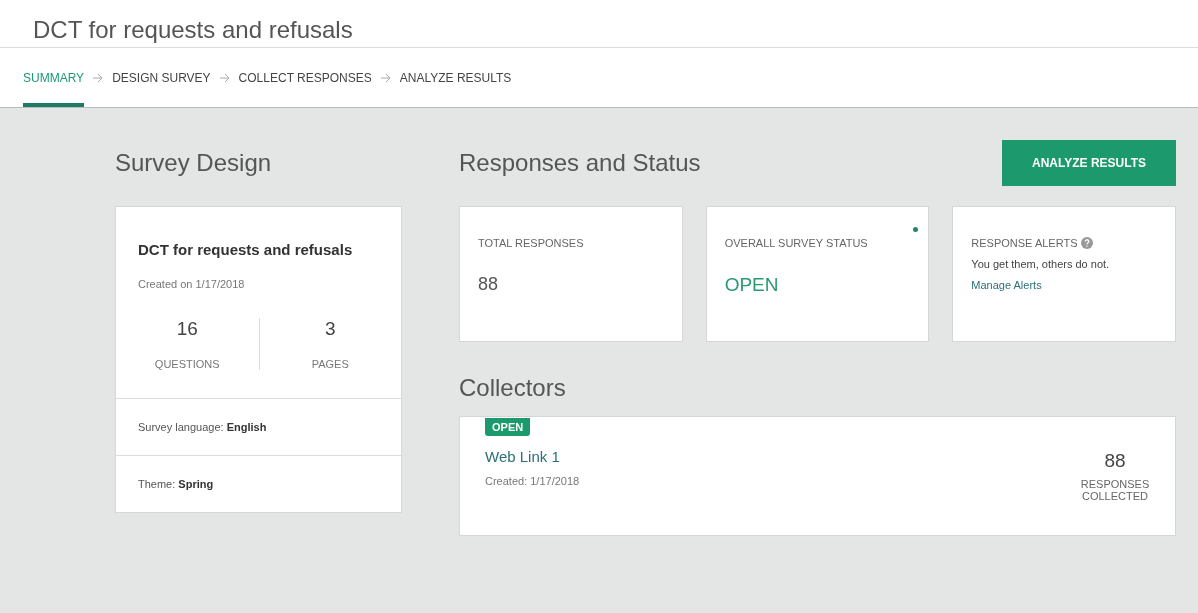  Describe the element at coordinates (796, 243) in the screenshot. I see `card-label: OVERALL SURVEY STATUS` at that location.